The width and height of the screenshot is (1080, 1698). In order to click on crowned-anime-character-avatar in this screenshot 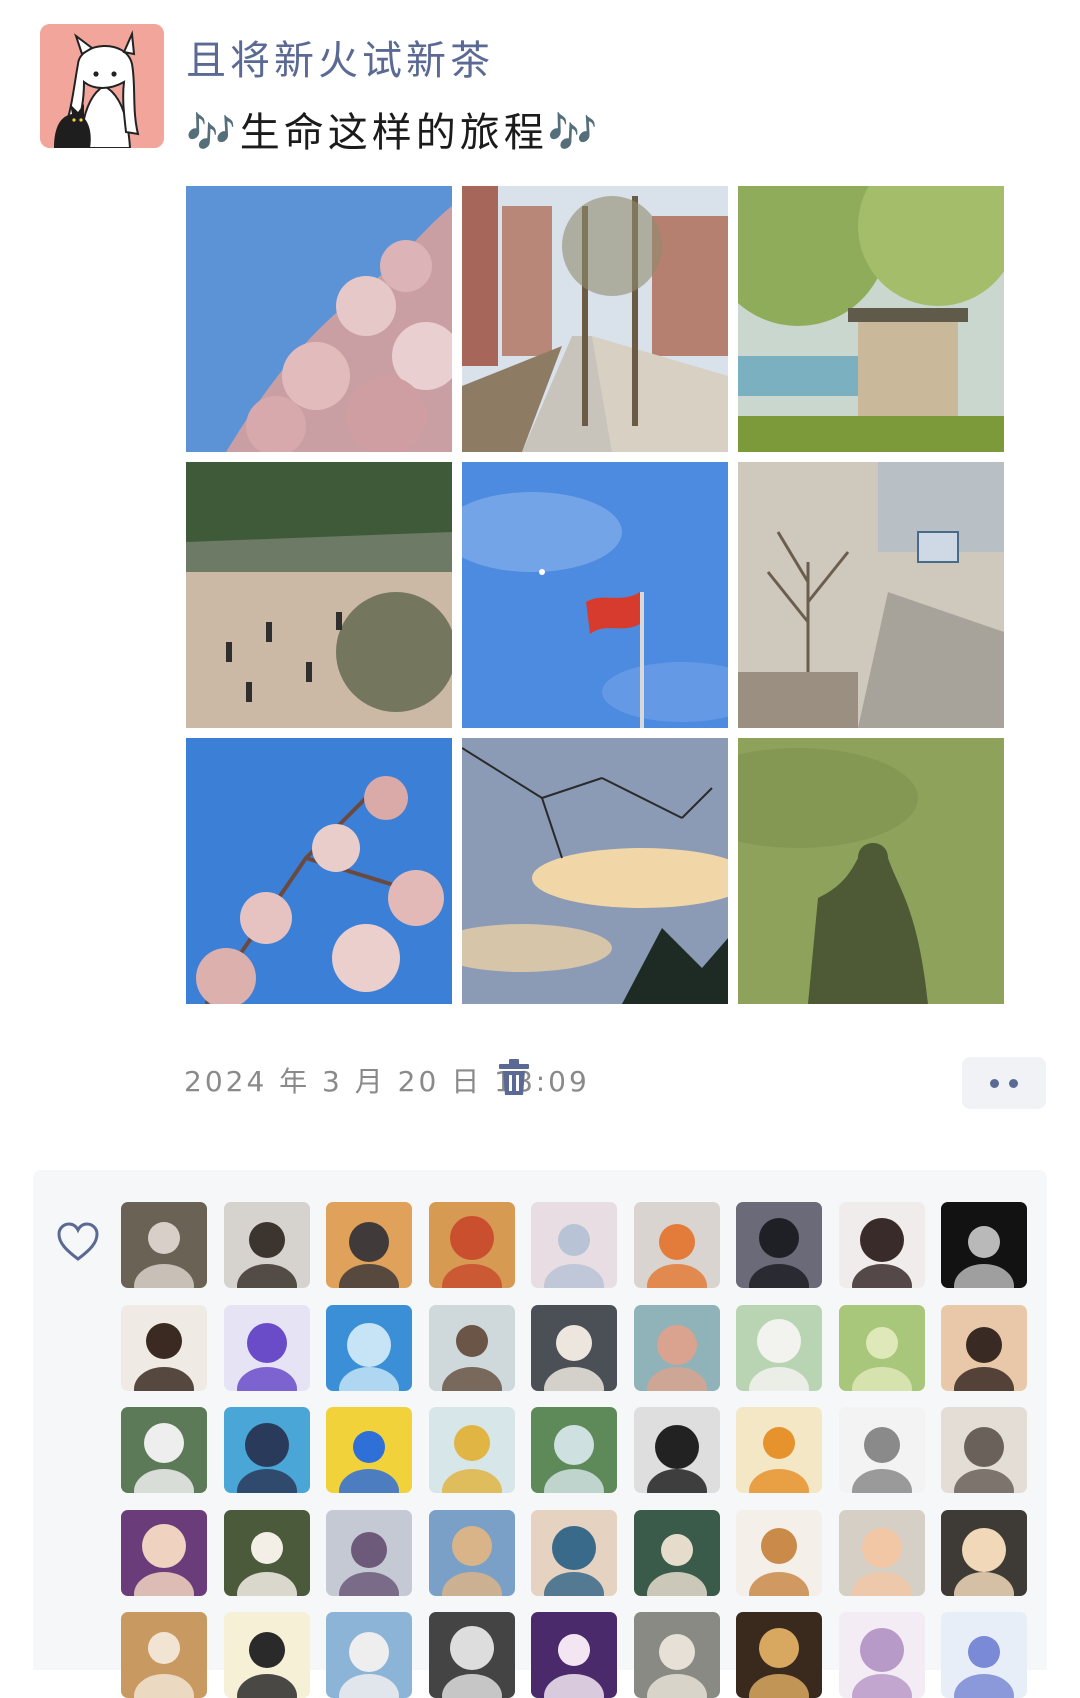, I will do `click(471, 1552)`.